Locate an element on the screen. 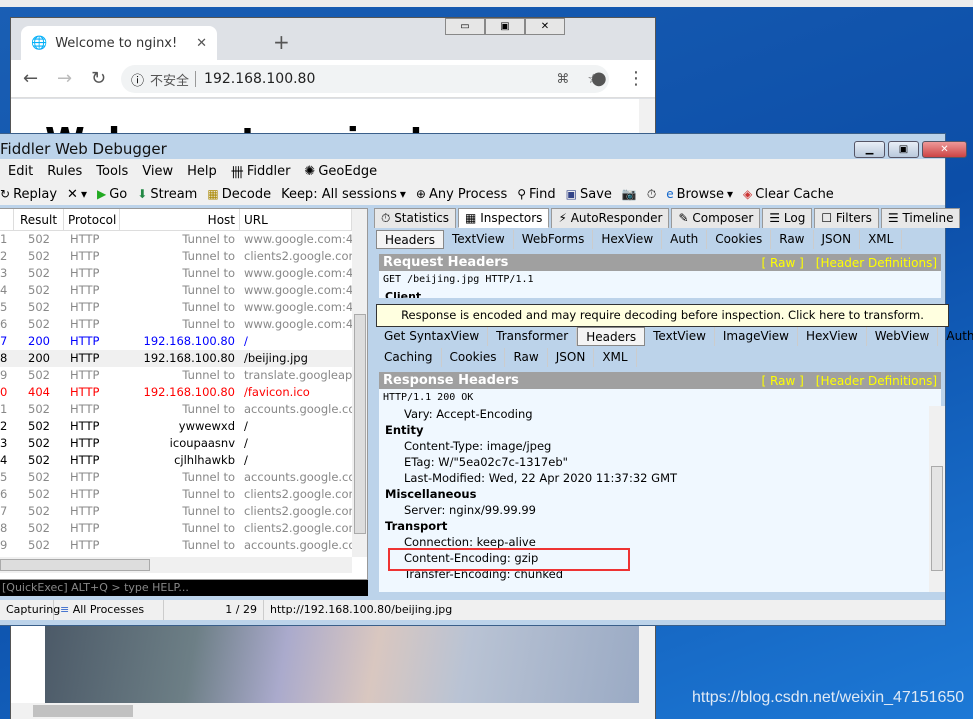  minimize-button: ▭ is located at coordinates (465, 26).